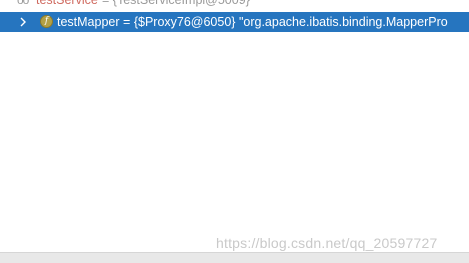  I want to click on horizontal-scrollbar, so click(234, 257).